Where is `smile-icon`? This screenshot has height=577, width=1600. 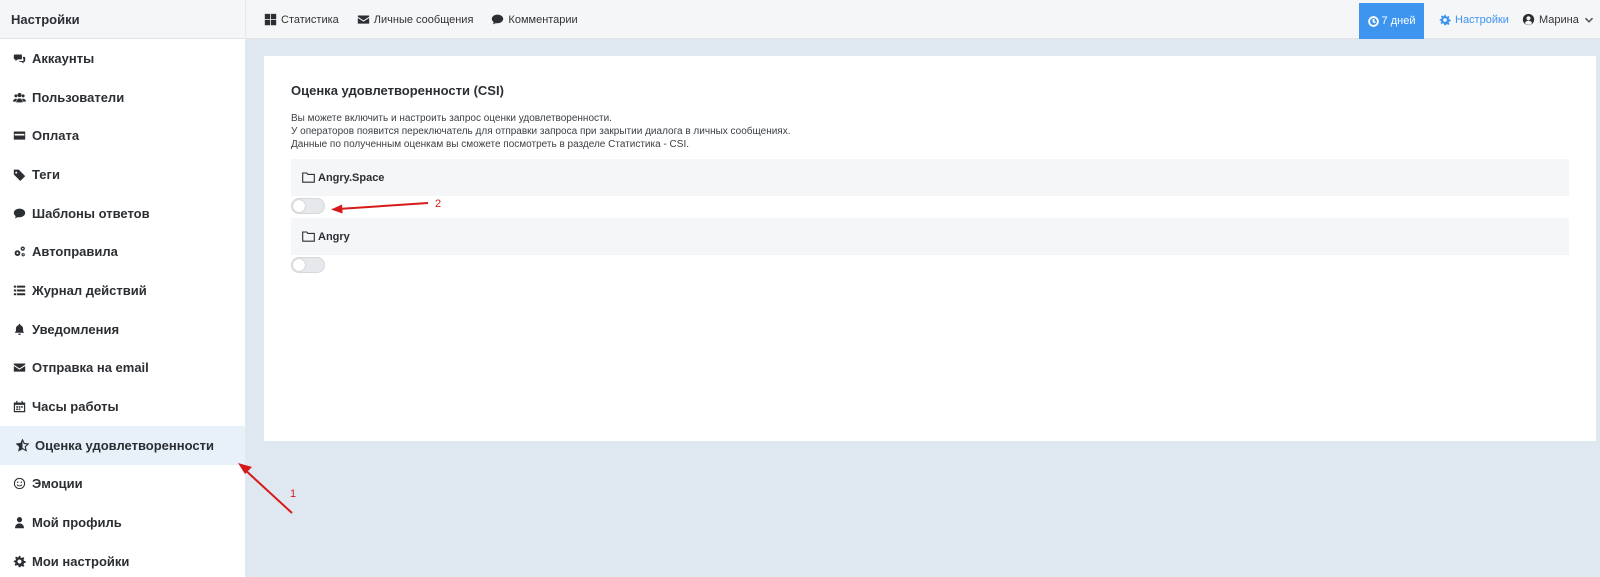
smile-icon is located at coordinates (19, 484).